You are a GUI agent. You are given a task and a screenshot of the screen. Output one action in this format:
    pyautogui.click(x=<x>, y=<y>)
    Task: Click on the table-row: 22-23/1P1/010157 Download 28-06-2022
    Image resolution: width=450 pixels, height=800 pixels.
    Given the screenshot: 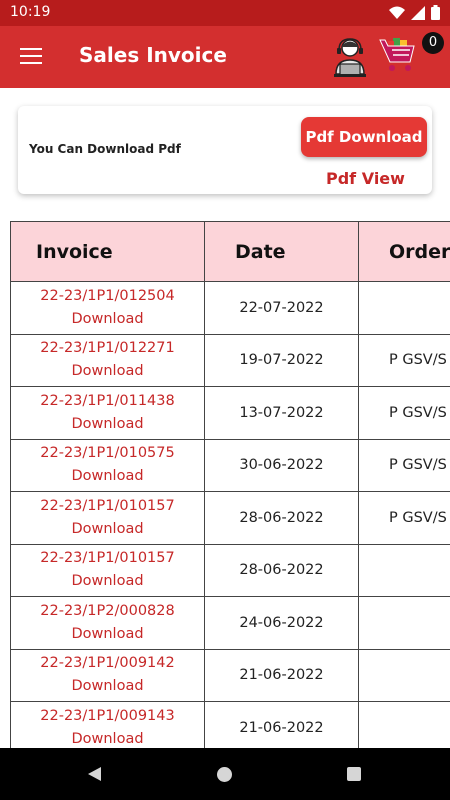 What is the action you would take?
    pyautogui.click(x=230, y=570)
    